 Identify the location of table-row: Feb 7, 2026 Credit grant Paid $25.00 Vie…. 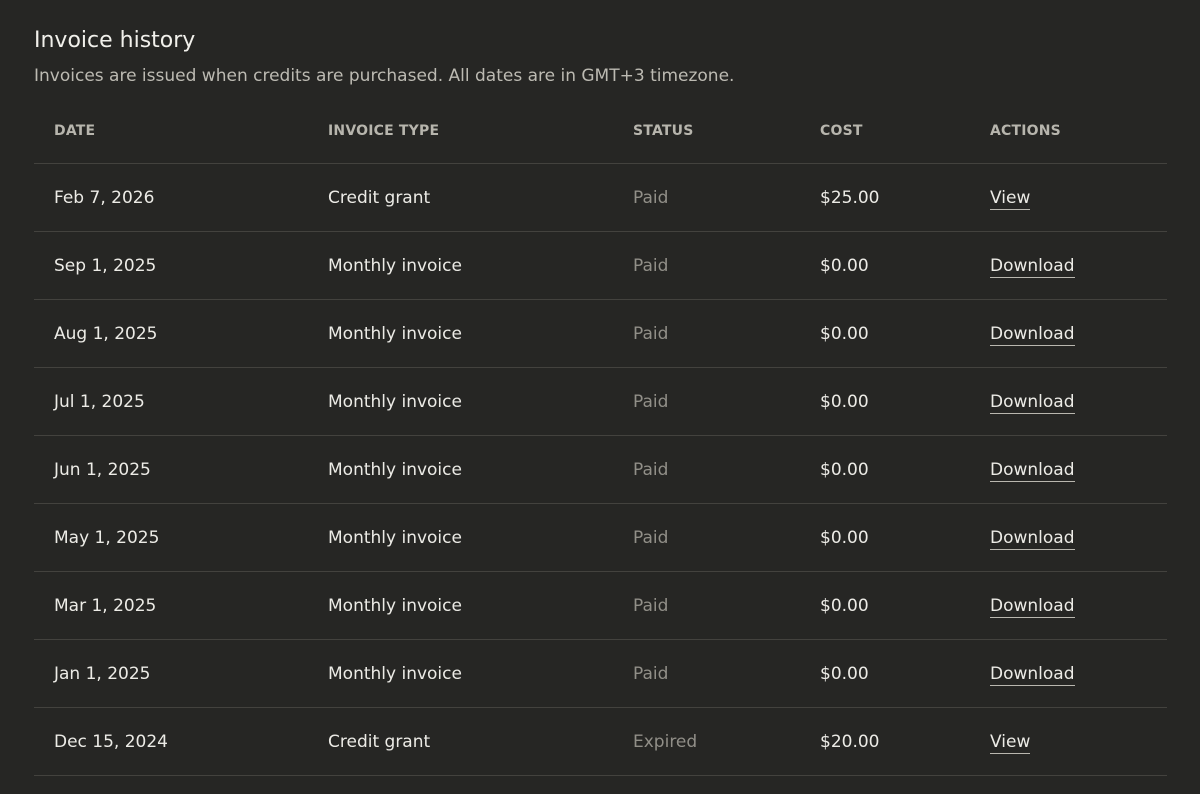
(600, 197).